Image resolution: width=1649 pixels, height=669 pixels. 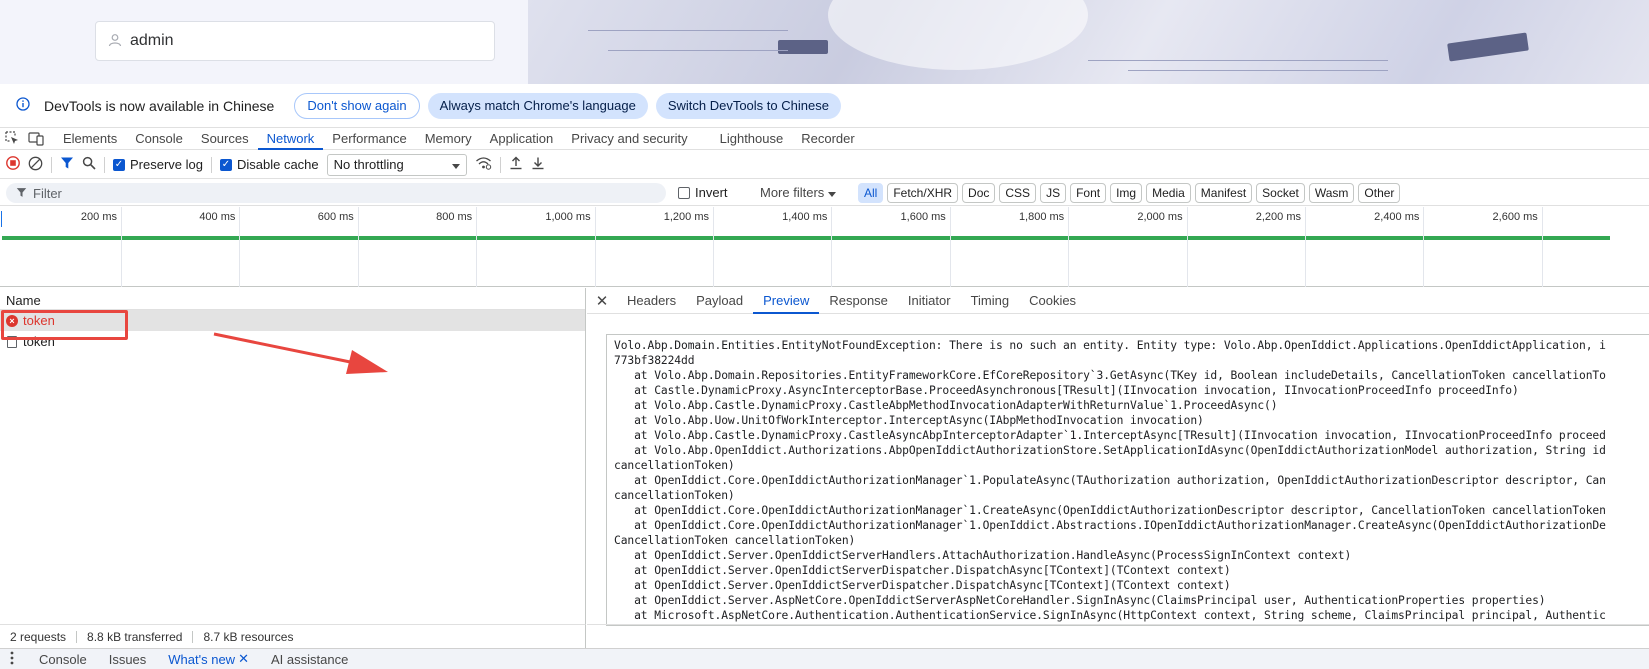 What do you see at coordinates (12, 659) in the screenshot?
I see `more-options-icon` at bounding box center [12, 659].